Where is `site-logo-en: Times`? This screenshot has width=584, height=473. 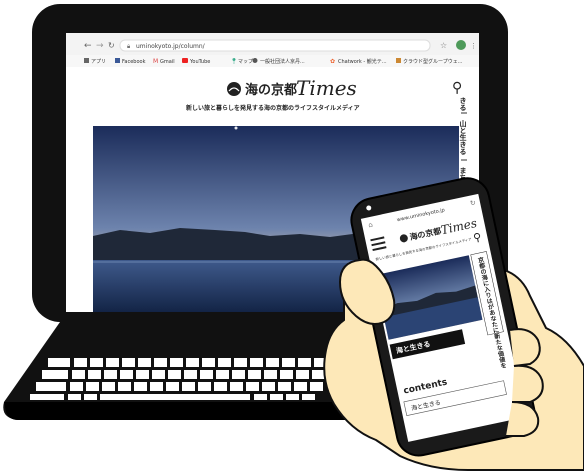 site-logo-en: Times is located at coordinates (326, 88).